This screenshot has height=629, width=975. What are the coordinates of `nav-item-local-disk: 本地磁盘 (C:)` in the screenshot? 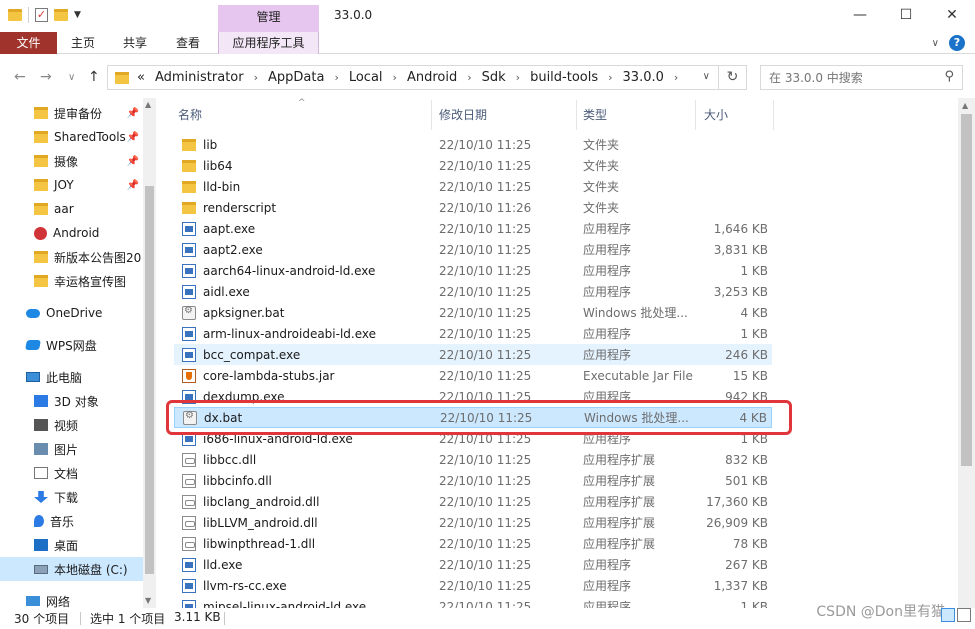 It's located at (71, 569).